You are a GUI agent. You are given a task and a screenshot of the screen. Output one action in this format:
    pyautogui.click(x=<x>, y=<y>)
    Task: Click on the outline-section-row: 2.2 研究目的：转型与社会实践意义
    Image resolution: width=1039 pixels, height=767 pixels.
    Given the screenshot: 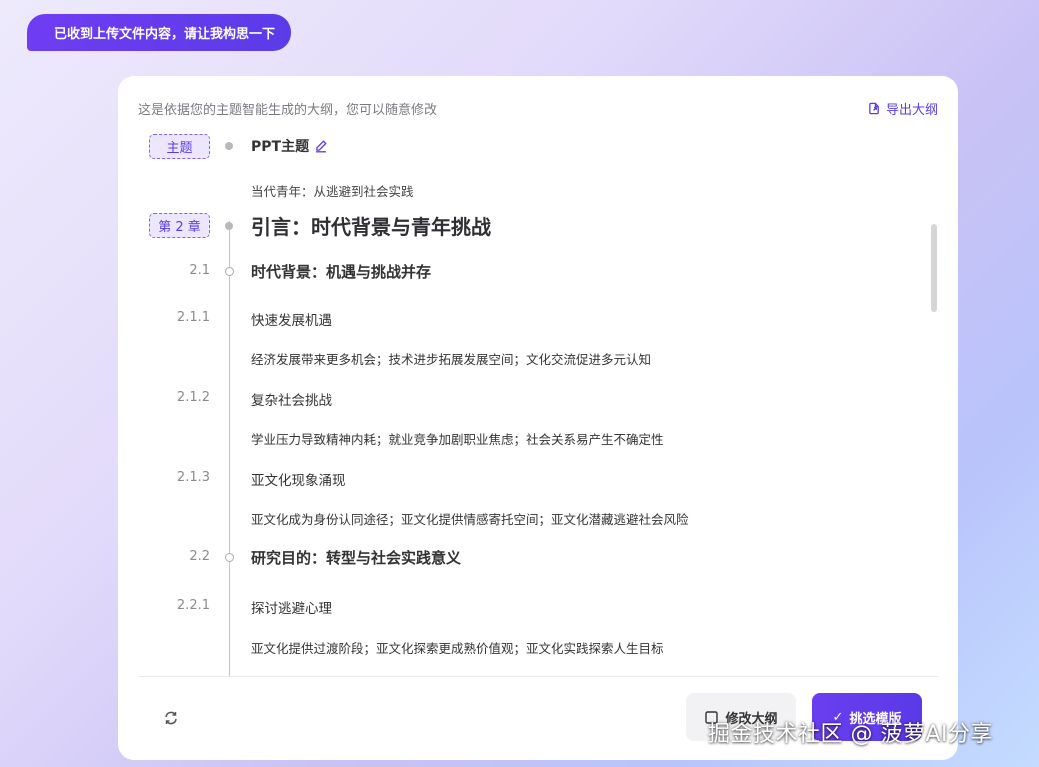 What is the action you would take?
    pyautogui.click(x=518, y=558)
    